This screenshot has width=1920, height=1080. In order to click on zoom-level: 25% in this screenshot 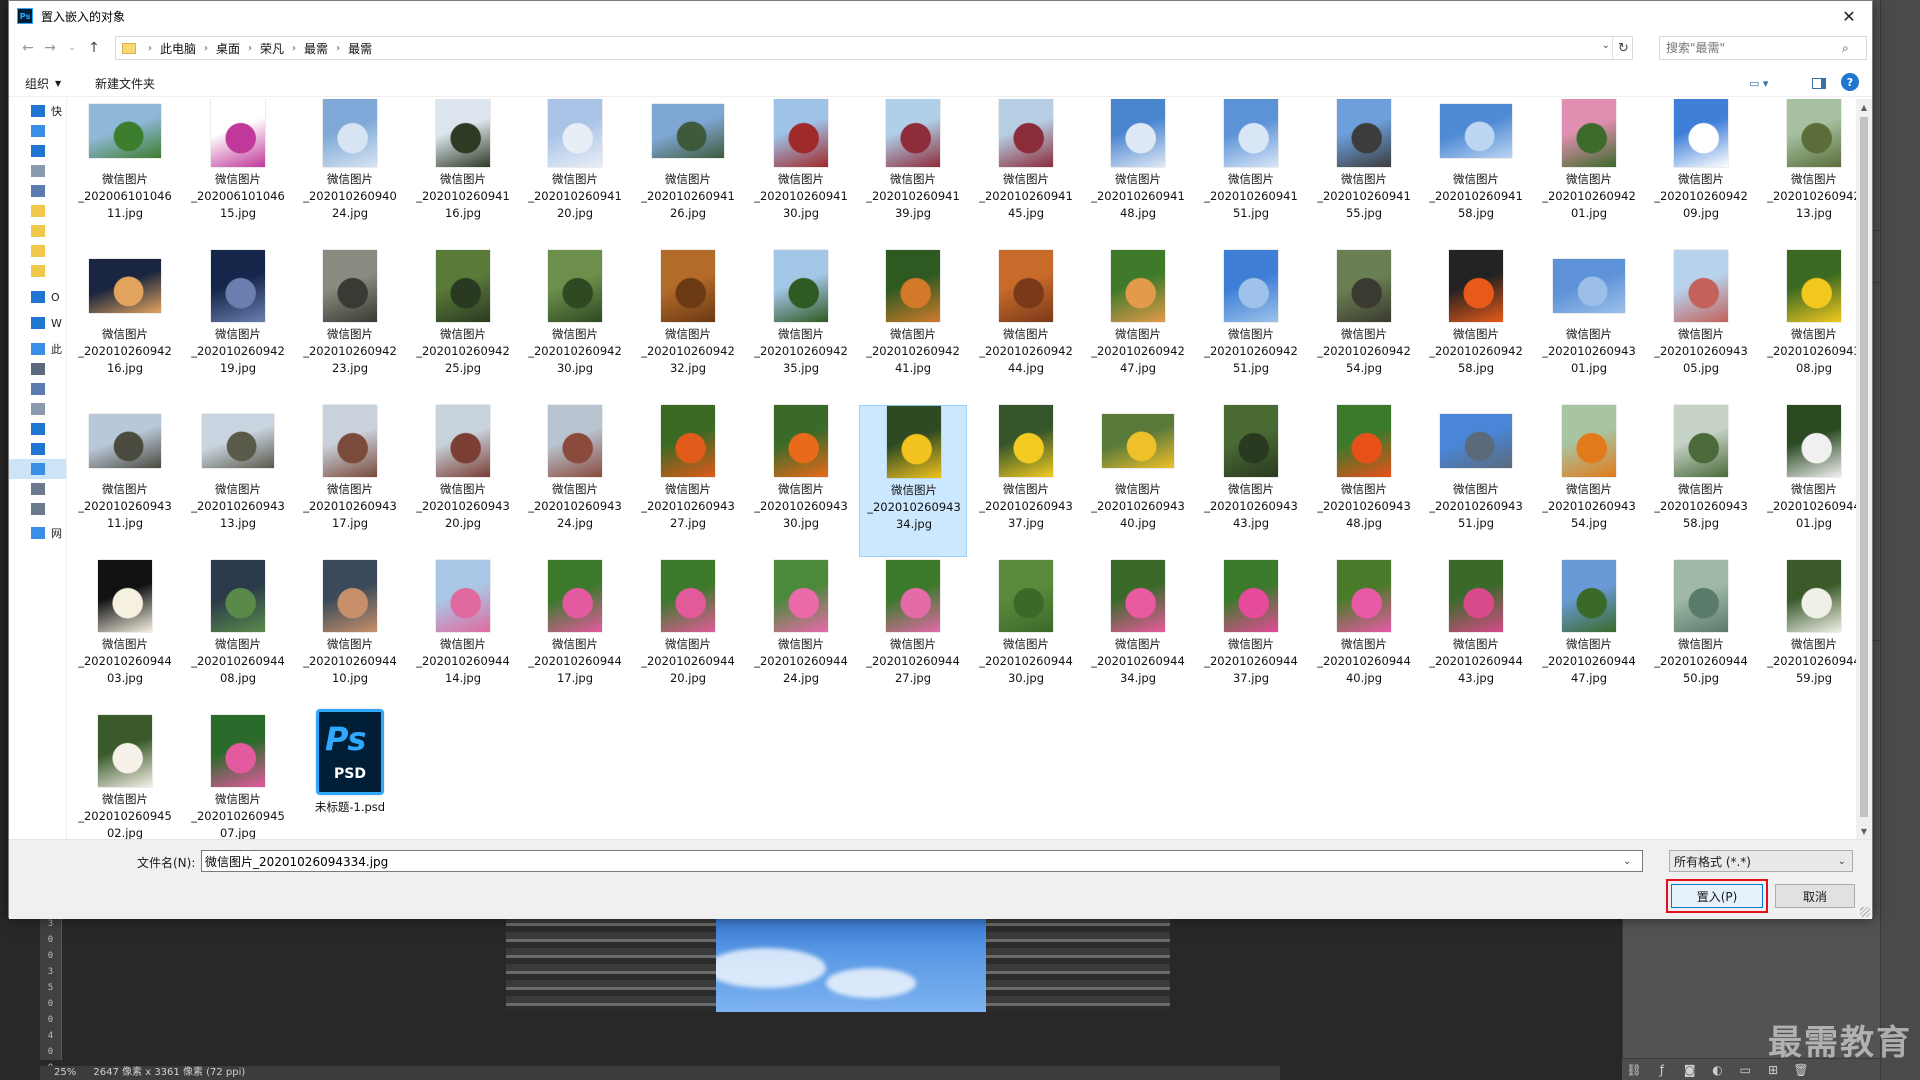, I will do `click(65, 1072)`.